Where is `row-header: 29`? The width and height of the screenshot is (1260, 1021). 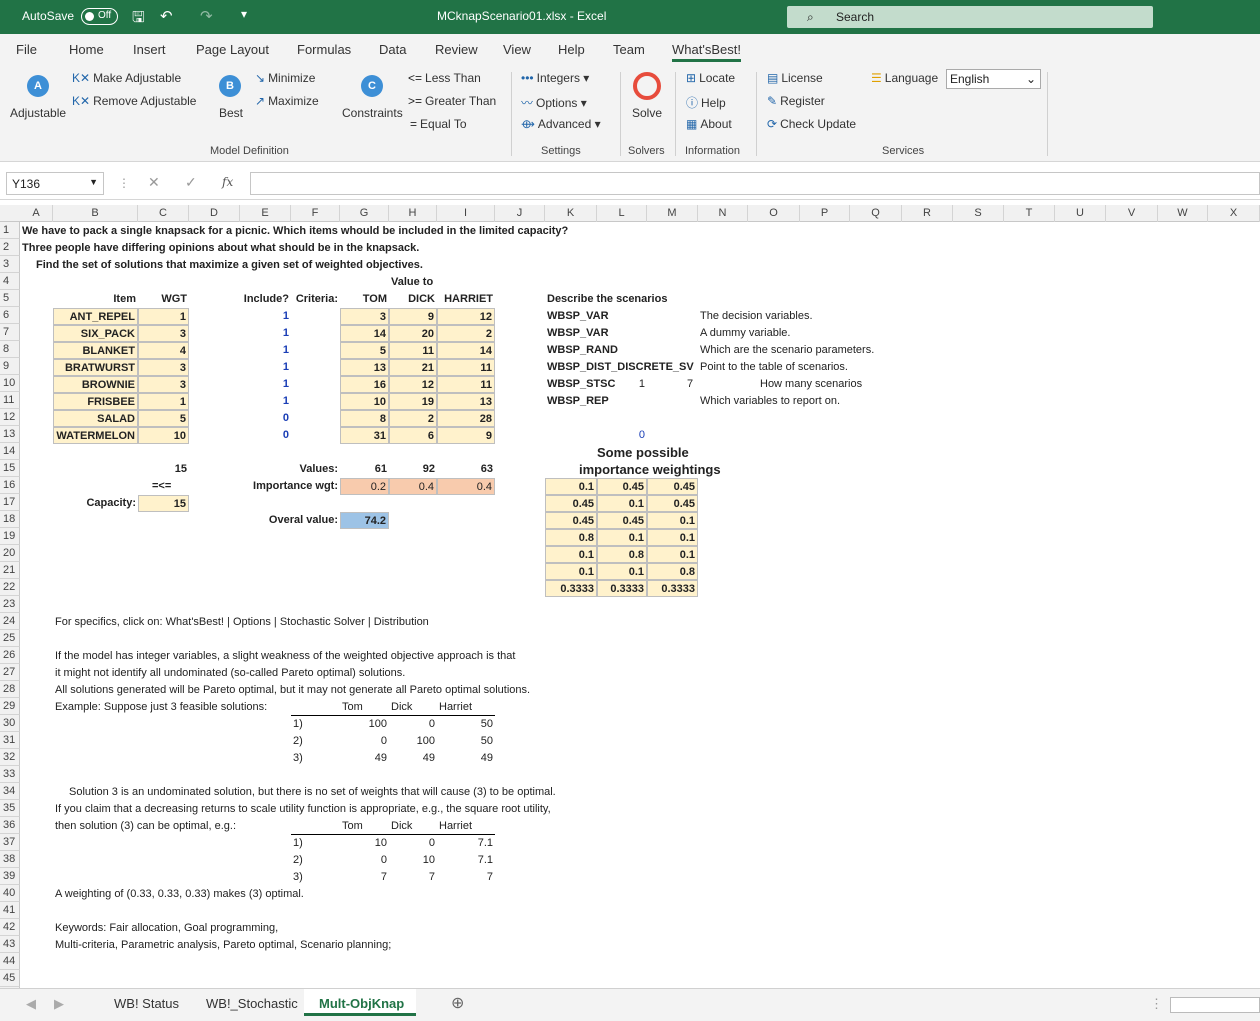
row-header: 29 is located at coordinates (10, 706).